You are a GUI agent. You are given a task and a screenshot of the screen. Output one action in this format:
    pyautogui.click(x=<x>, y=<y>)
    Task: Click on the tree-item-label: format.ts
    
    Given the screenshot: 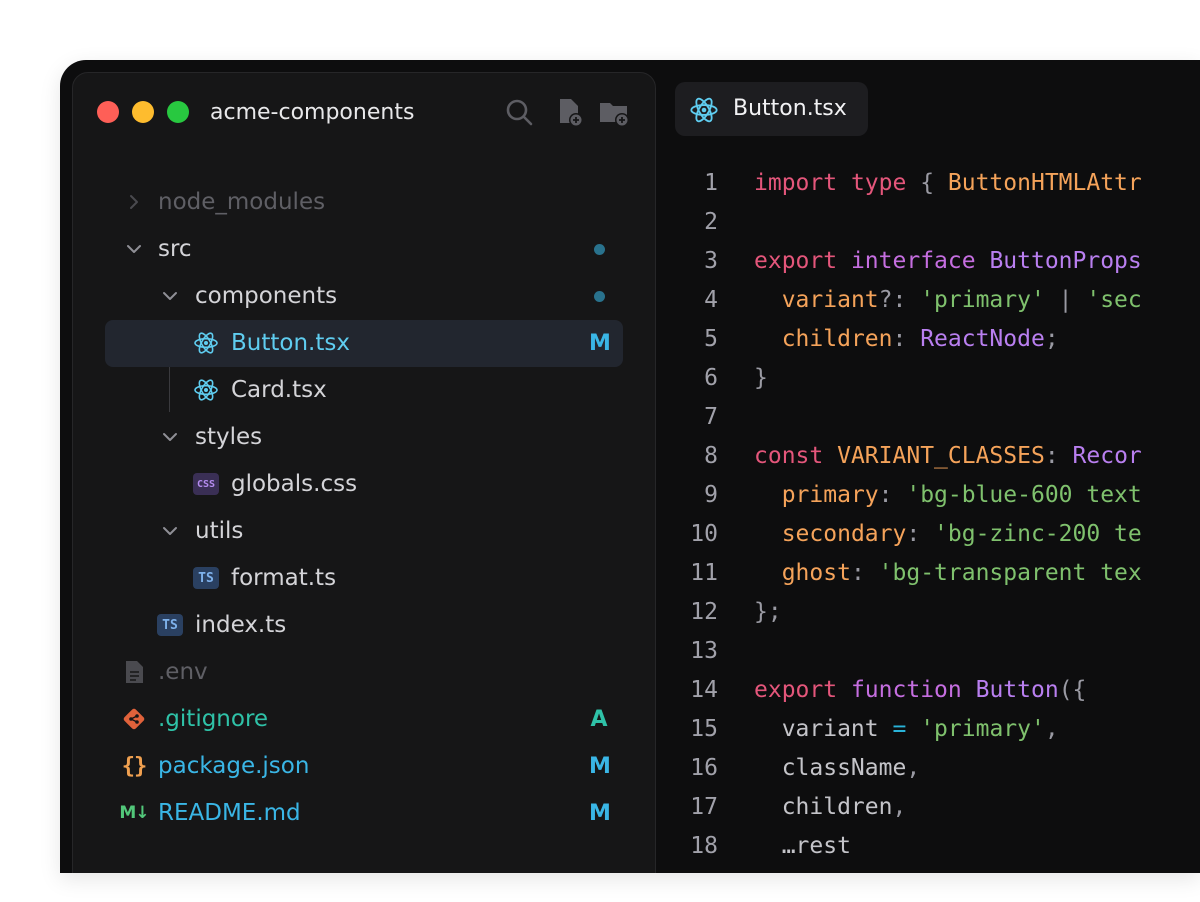 What is the action you would take?
    pyautogui.click(x=284, y=578)
    